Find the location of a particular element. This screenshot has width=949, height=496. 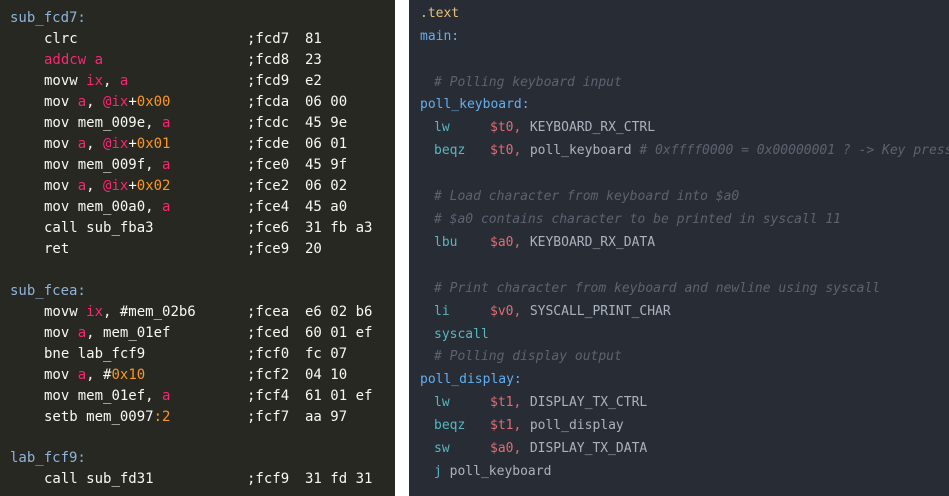

instr-li-v0: li $v0, SYSCALL_PRINT_CHAR is located at coordinates (552, 311).